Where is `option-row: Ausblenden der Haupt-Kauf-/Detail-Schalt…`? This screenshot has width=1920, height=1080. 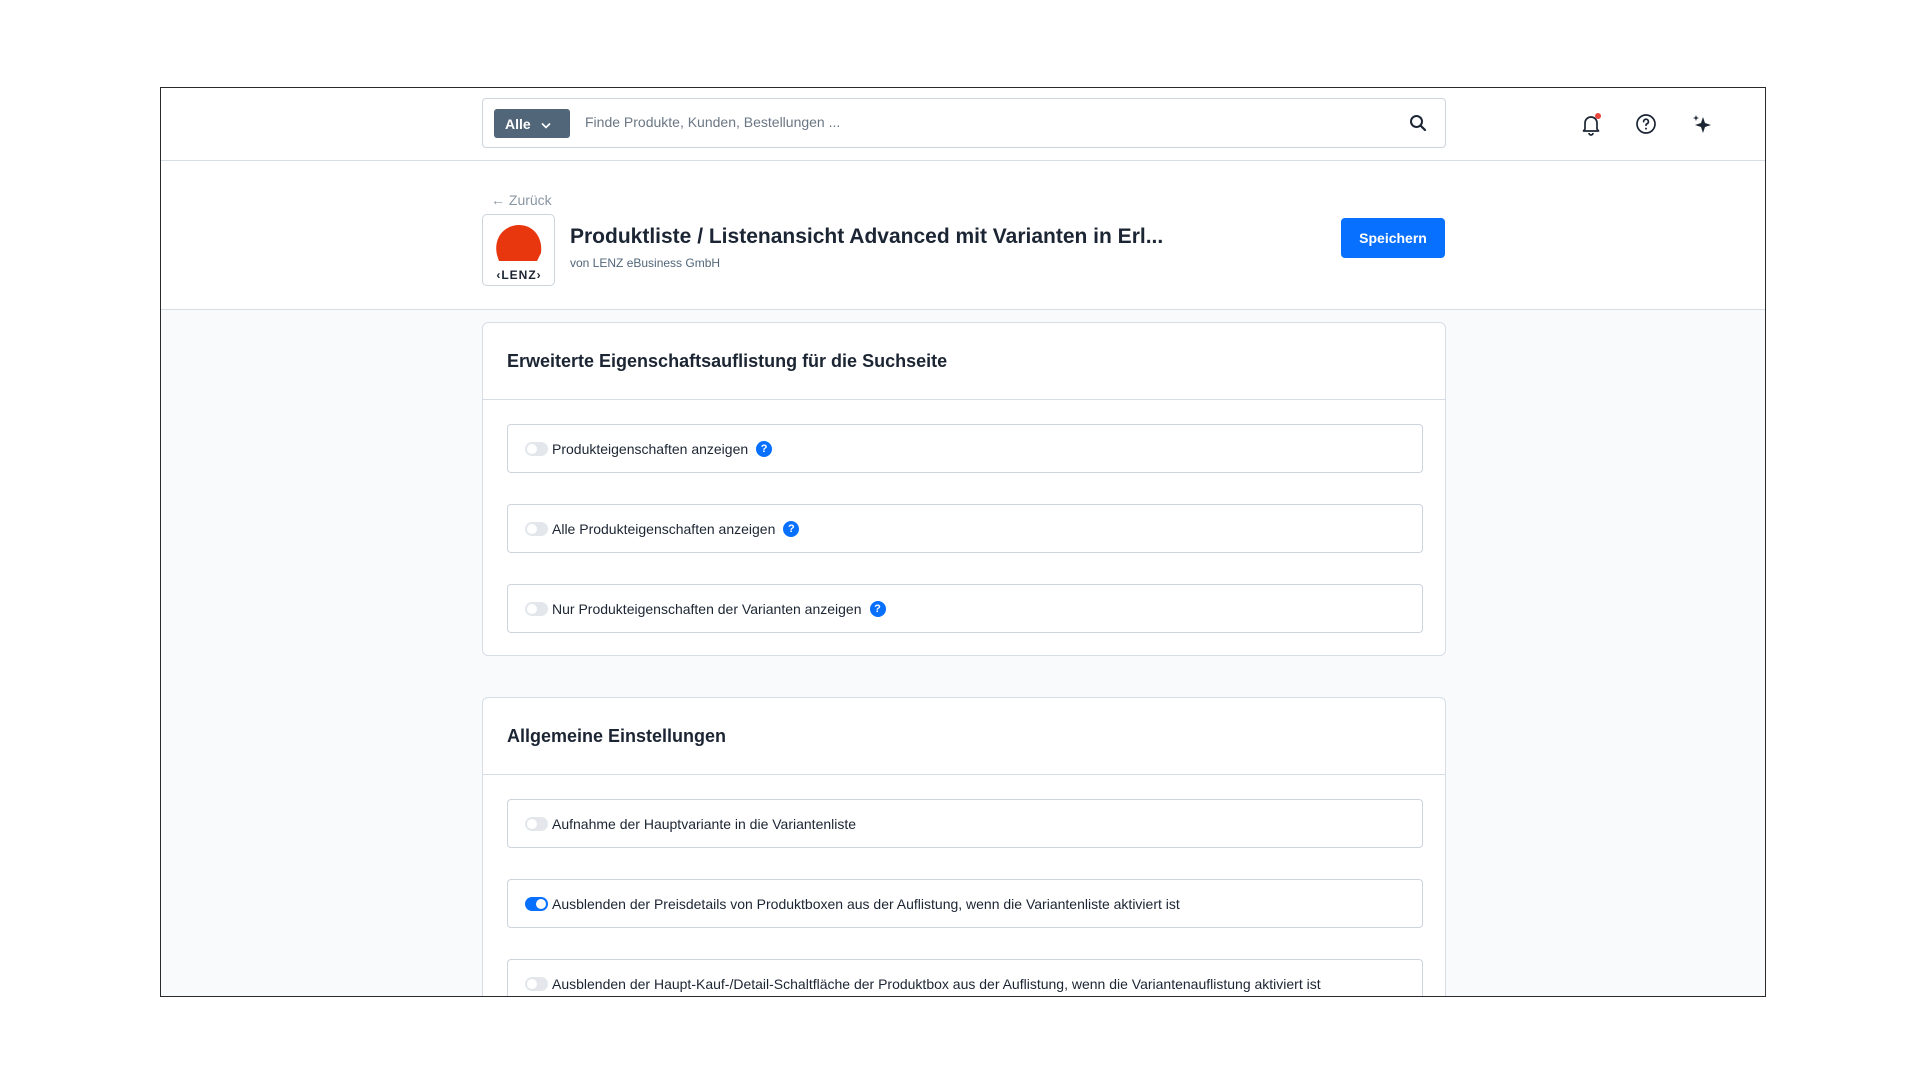
option-row: Ausblenden der Haupt-Kauf-/Detail-Schalt… is located at coordinates (965, 977).